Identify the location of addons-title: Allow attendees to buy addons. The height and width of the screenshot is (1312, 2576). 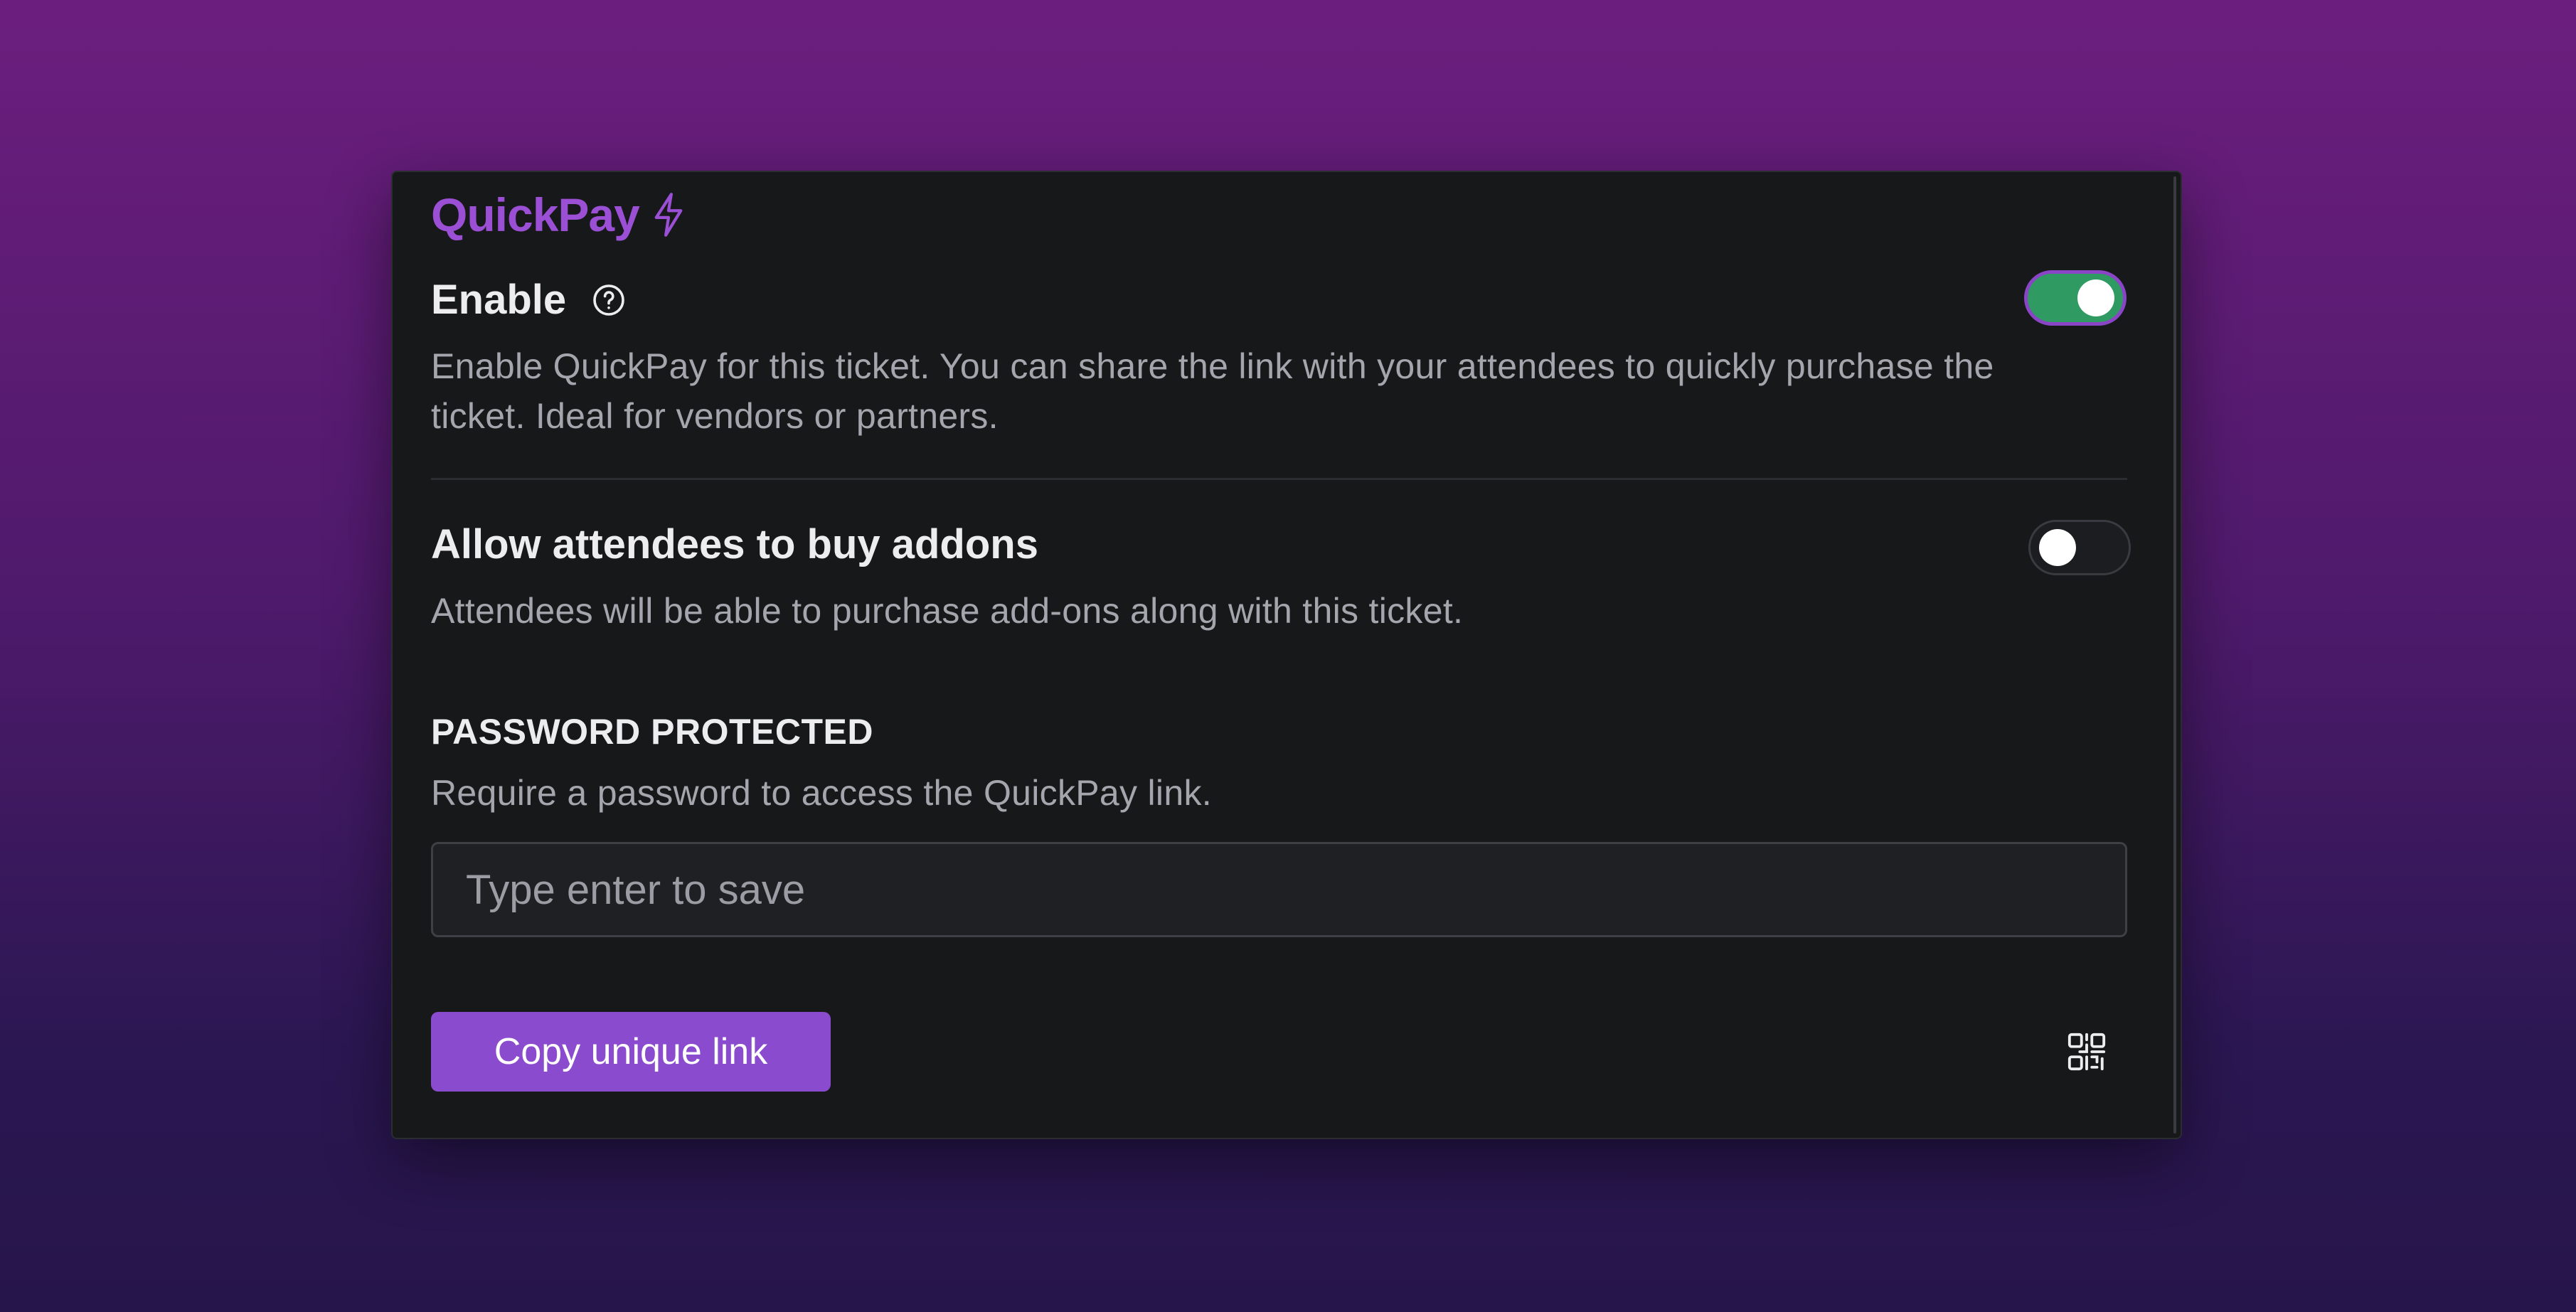
(734, 544).